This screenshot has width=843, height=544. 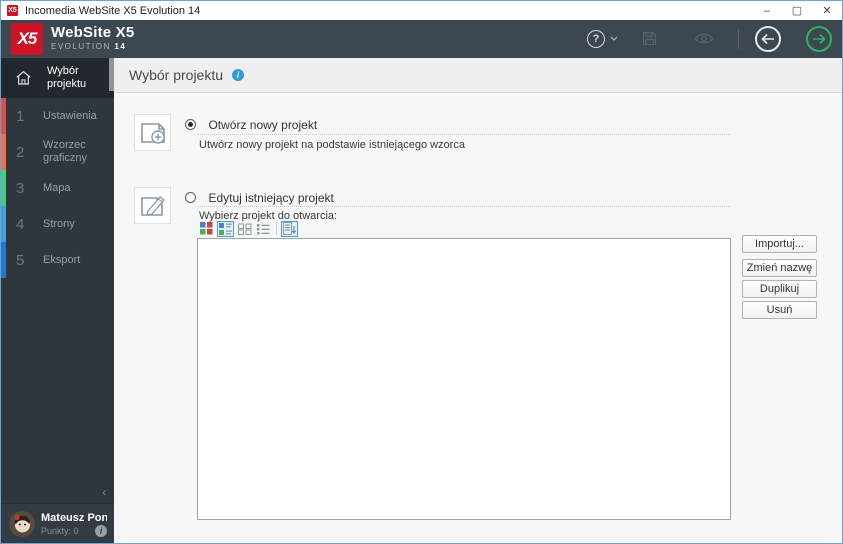 I want to click on user-points: Punkty: 0, so click(x=60, y=531).